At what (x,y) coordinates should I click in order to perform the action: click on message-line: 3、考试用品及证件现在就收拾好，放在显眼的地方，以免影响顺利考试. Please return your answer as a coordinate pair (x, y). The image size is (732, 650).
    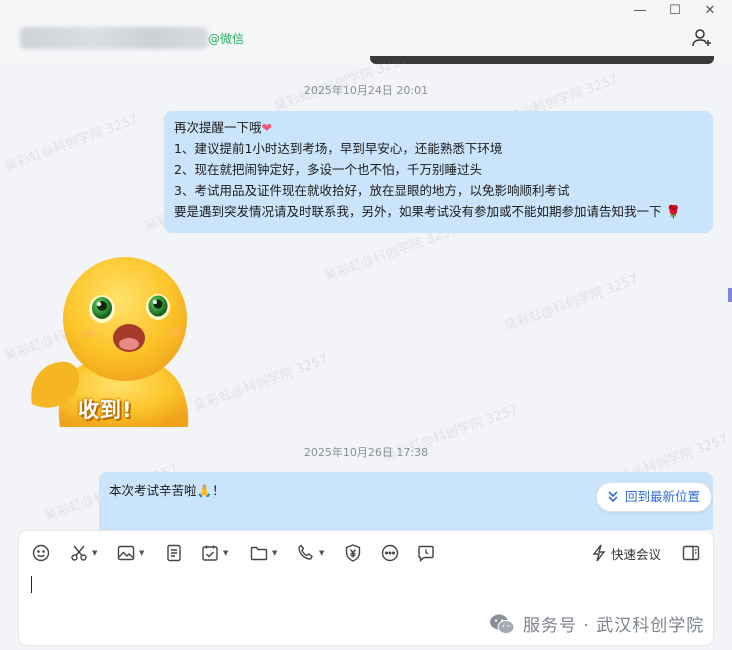
    Looking at the image, I should click on (372, 190).